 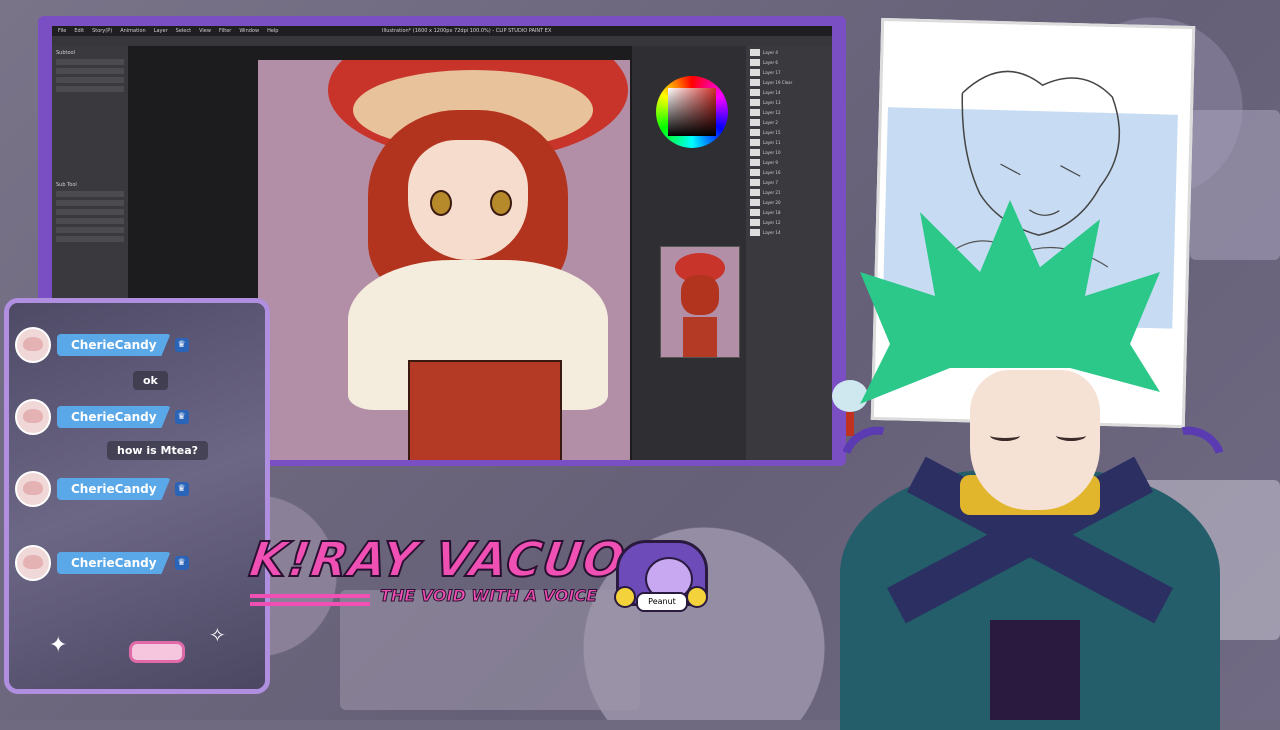 I want to click on right-eye-shape, so click(x=501, y=203).